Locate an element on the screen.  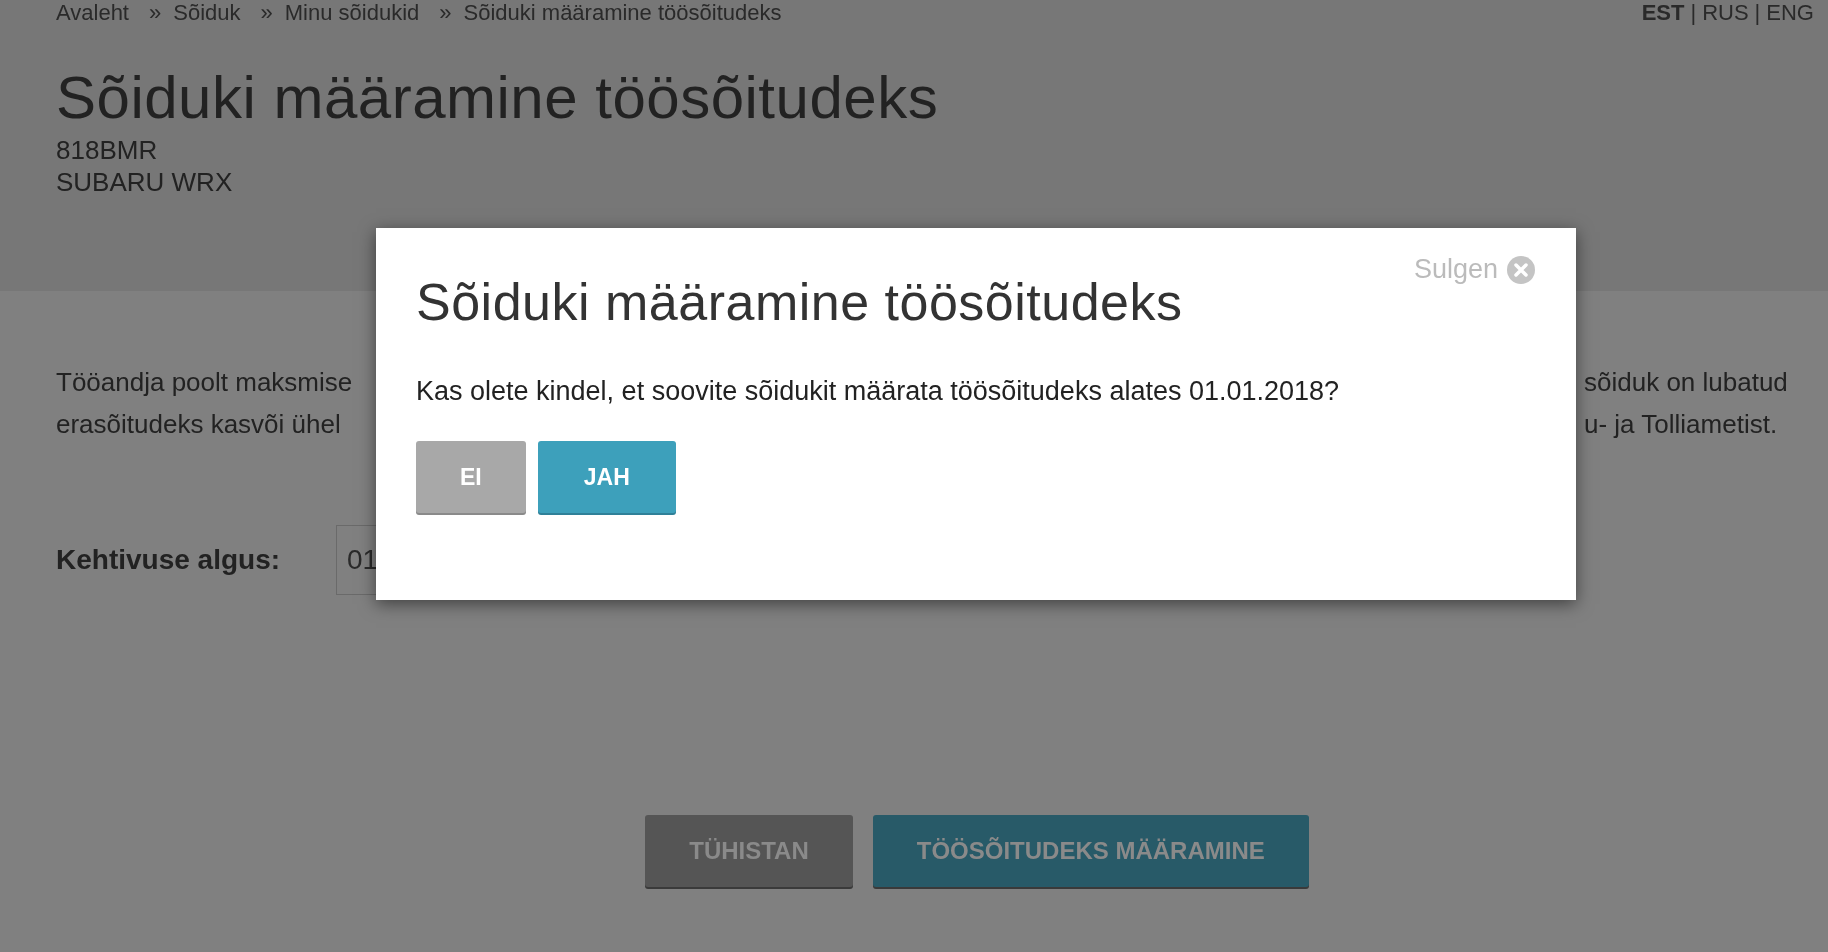
assign-button: TÖÖSÕITUDEKS MÄÄRAMINE is located at coordinates (1090, 851).